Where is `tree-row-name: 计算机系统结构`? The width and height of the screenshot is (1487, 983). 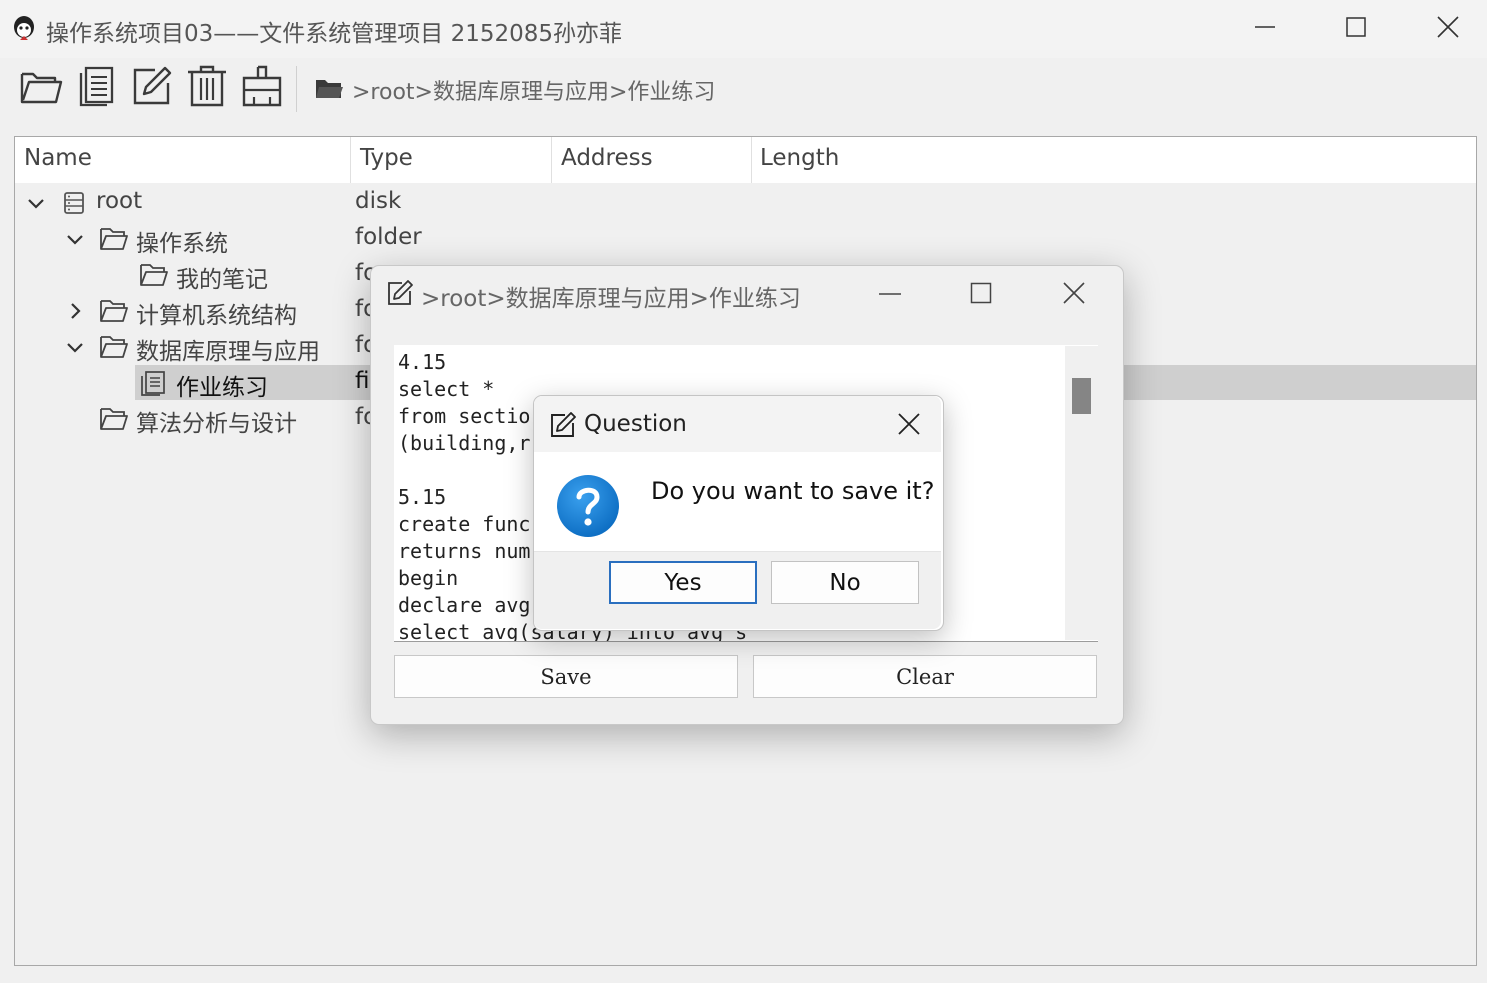 tree-row-name: 计算机系统结构 is located at coordinates (216, 313).